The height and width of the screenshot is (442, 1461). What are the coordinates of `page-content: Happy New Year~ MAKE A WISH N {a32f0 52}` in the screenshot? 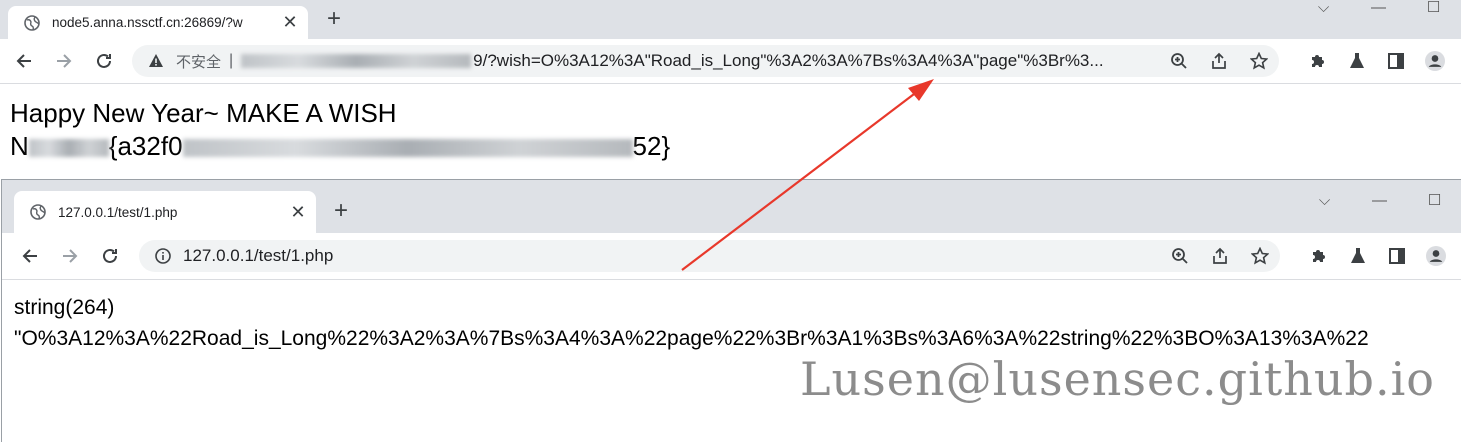 It's located at (340, 130).